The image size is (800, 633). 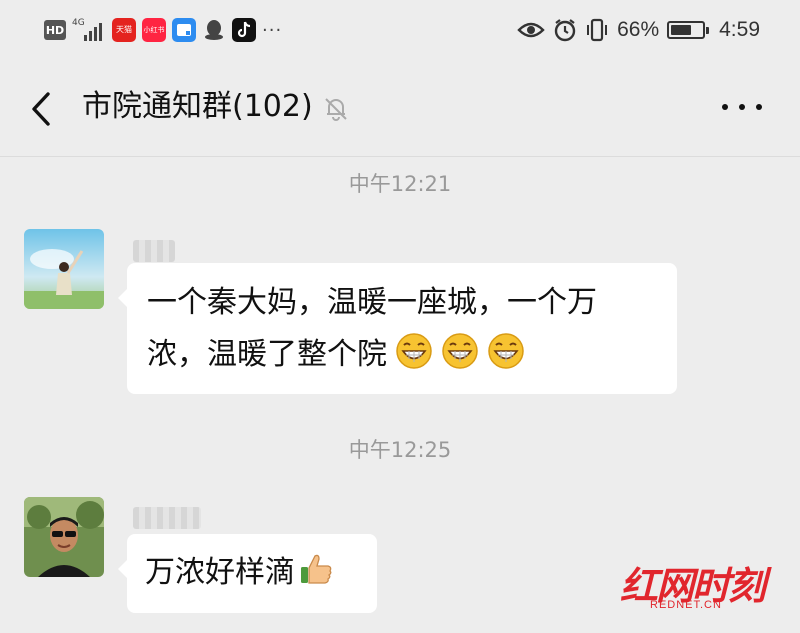 What do you see at coordinates (336, 109) in the screenshot?
I see `mute-bell-icon` at bounding box center [336, 109].